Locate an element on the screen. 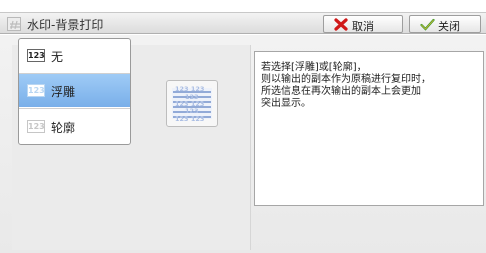  preview-text: 123 is located at coordinates (192, 111).